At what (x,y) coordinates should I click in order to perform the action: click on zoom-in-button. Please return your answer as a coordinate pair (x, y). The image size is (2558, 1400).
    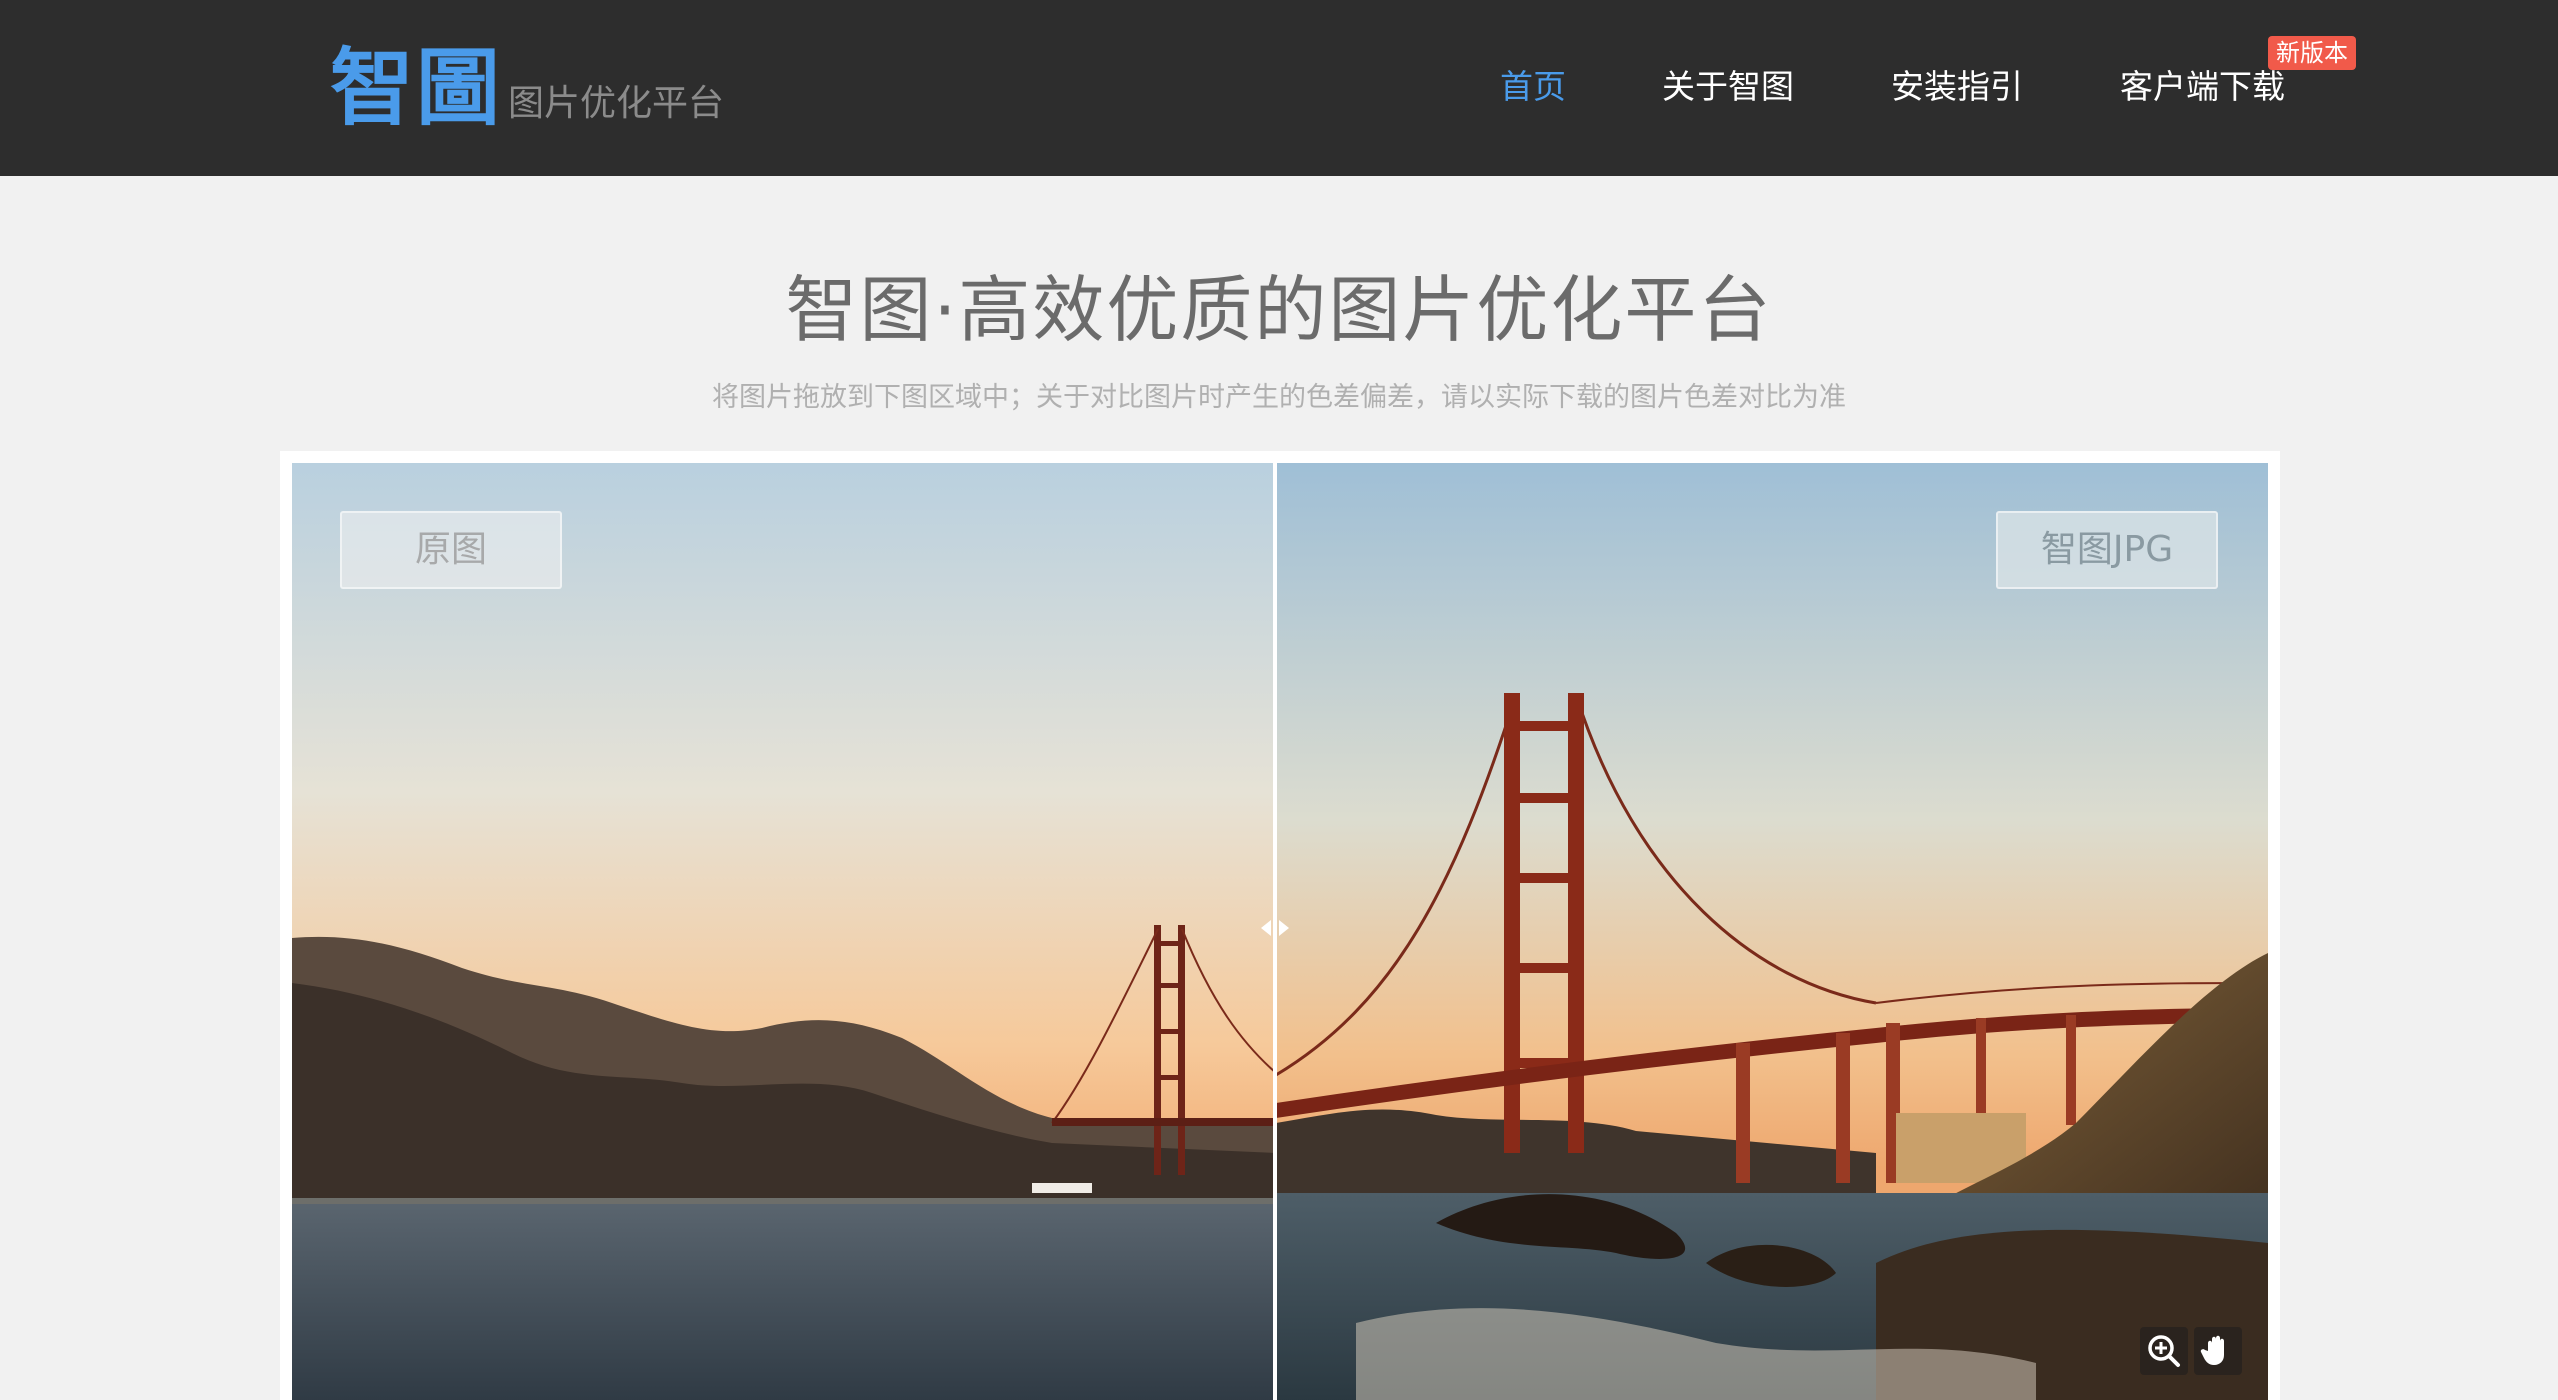
    Looking at the image, I should click on (2164, 1351).